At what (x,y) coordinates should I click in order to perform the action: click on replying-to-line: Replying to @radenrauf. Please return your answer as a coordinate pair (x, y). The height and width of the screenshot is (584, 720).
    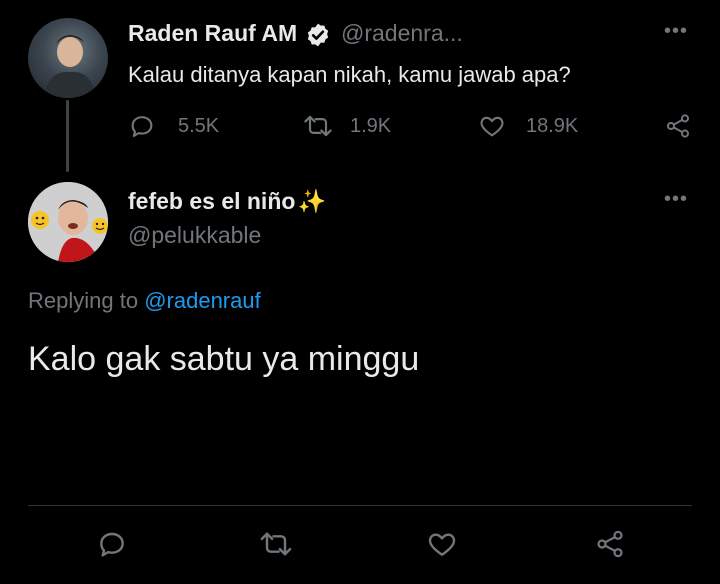
    Looking at the image, I should click on (144, 301).